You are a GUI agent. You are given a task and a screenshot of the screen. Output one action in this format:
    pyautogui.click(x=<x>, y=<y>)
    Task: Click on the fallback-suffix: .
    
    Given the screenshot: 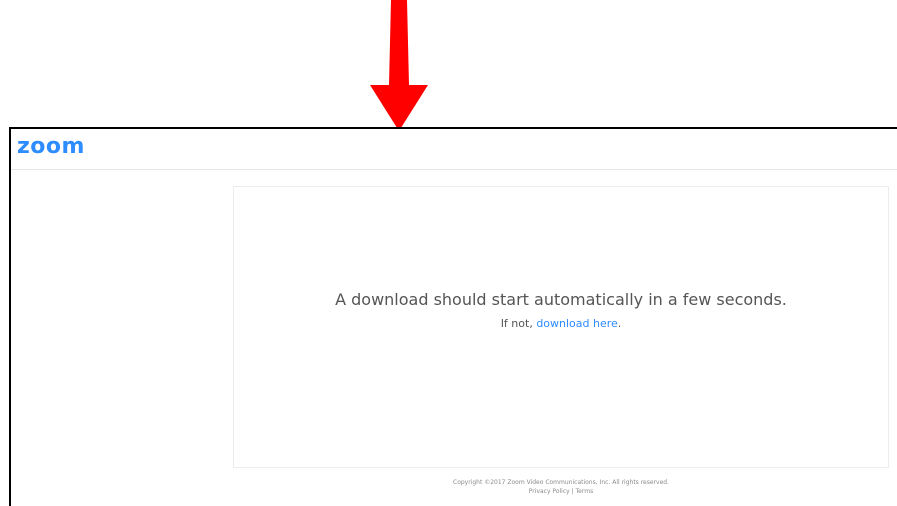 What is the action you would take?
    pyautogui.click(x=619, y=323)
    